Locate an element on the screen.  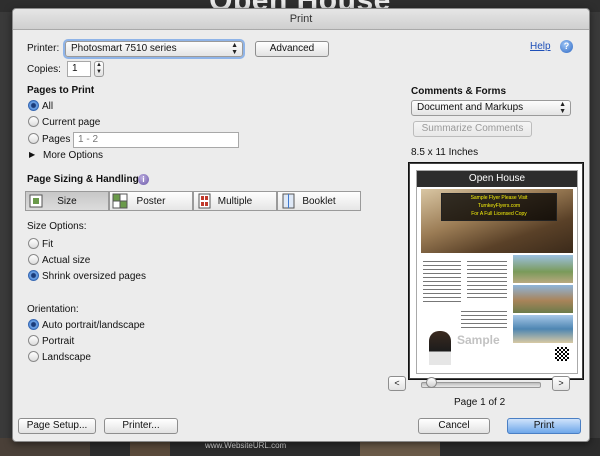
copies-input: 1 is located at coordinates (79, 69).